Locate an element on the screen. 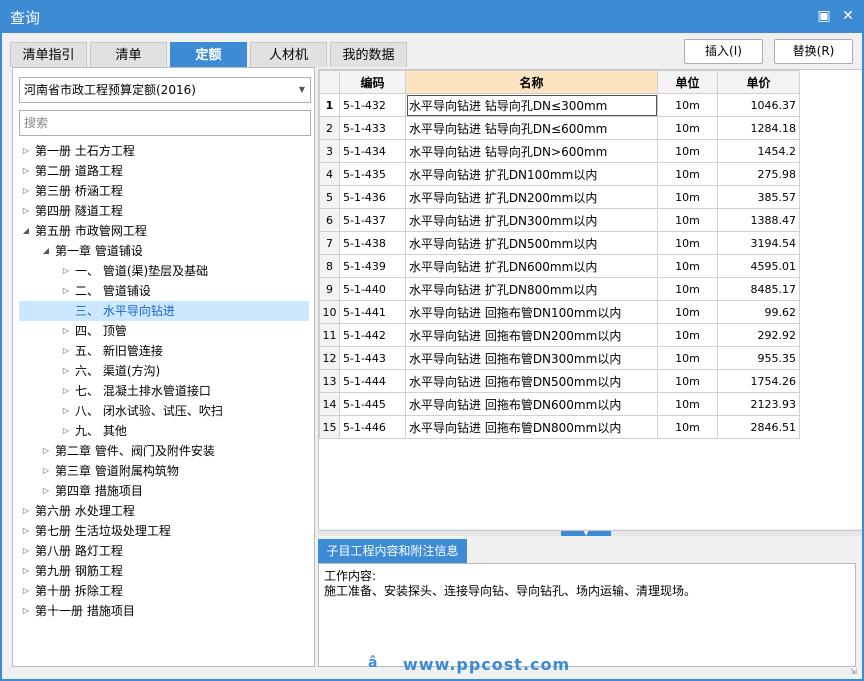  row-number: 4 is located at coordinates (329, 174).